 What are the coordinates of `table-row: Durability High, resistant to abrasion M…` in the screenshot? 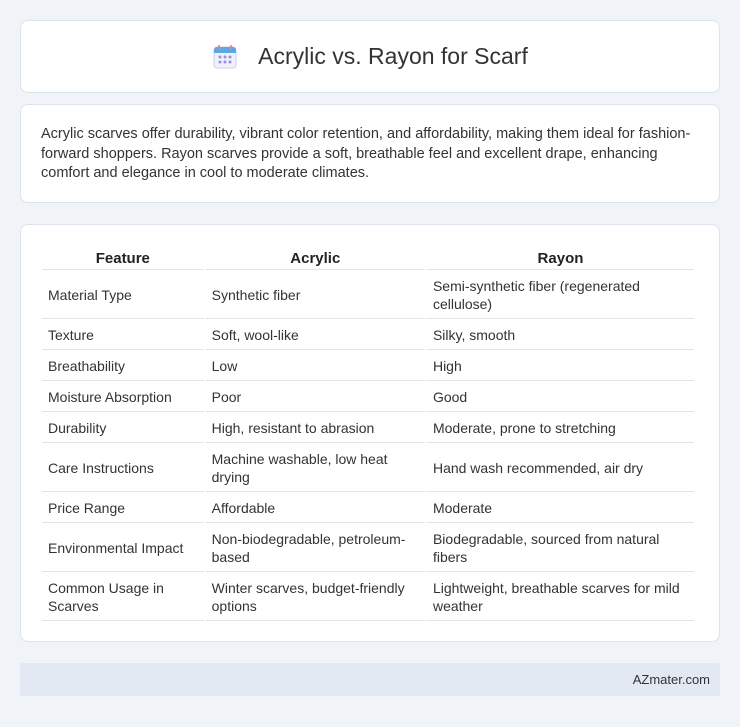 It's located at (368, 428).